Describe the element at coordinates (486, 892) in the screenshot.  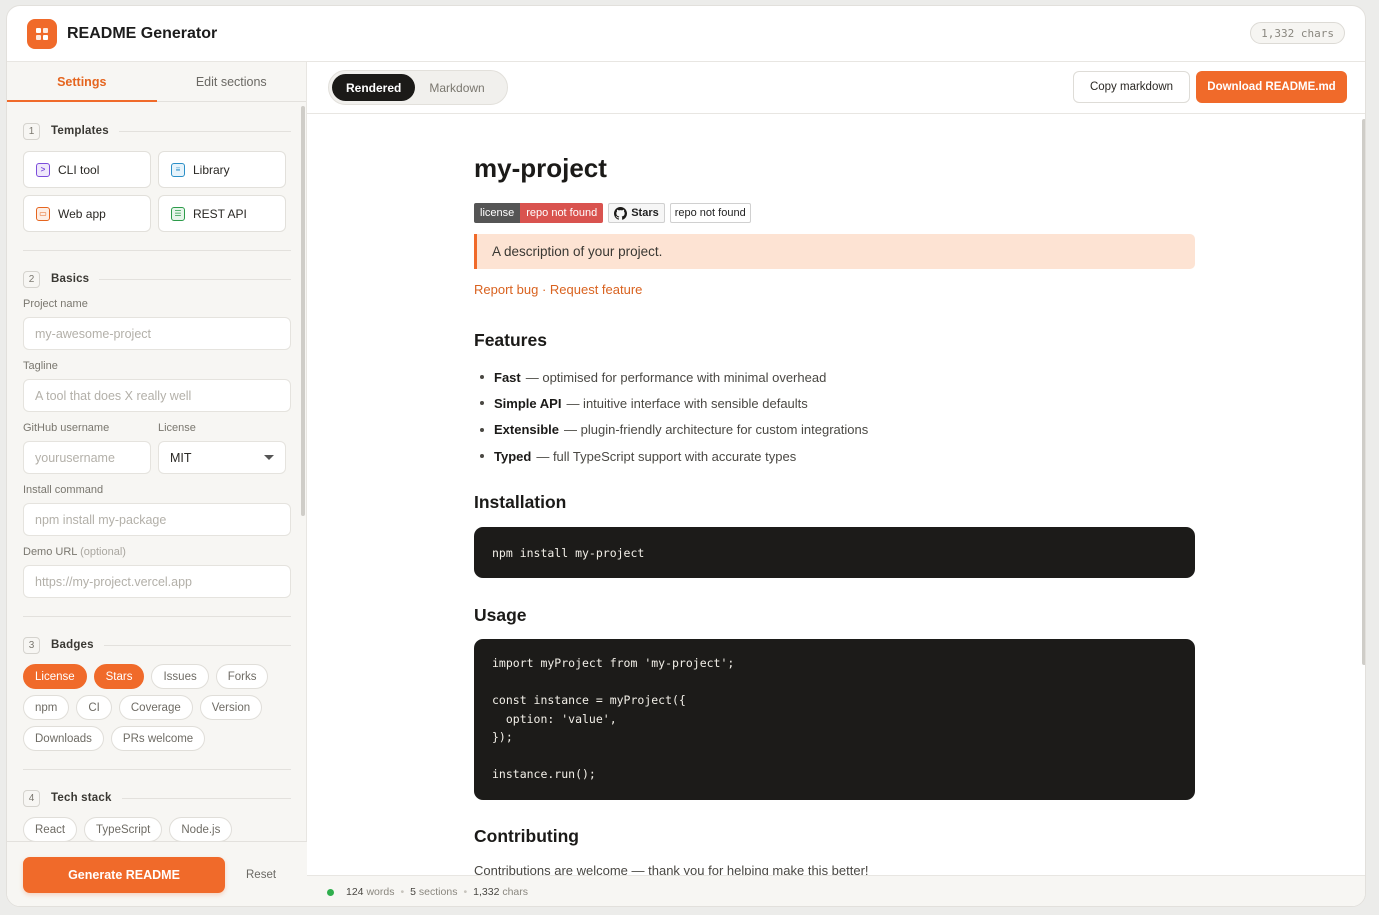
I see `char-count: 1,332` at that location.